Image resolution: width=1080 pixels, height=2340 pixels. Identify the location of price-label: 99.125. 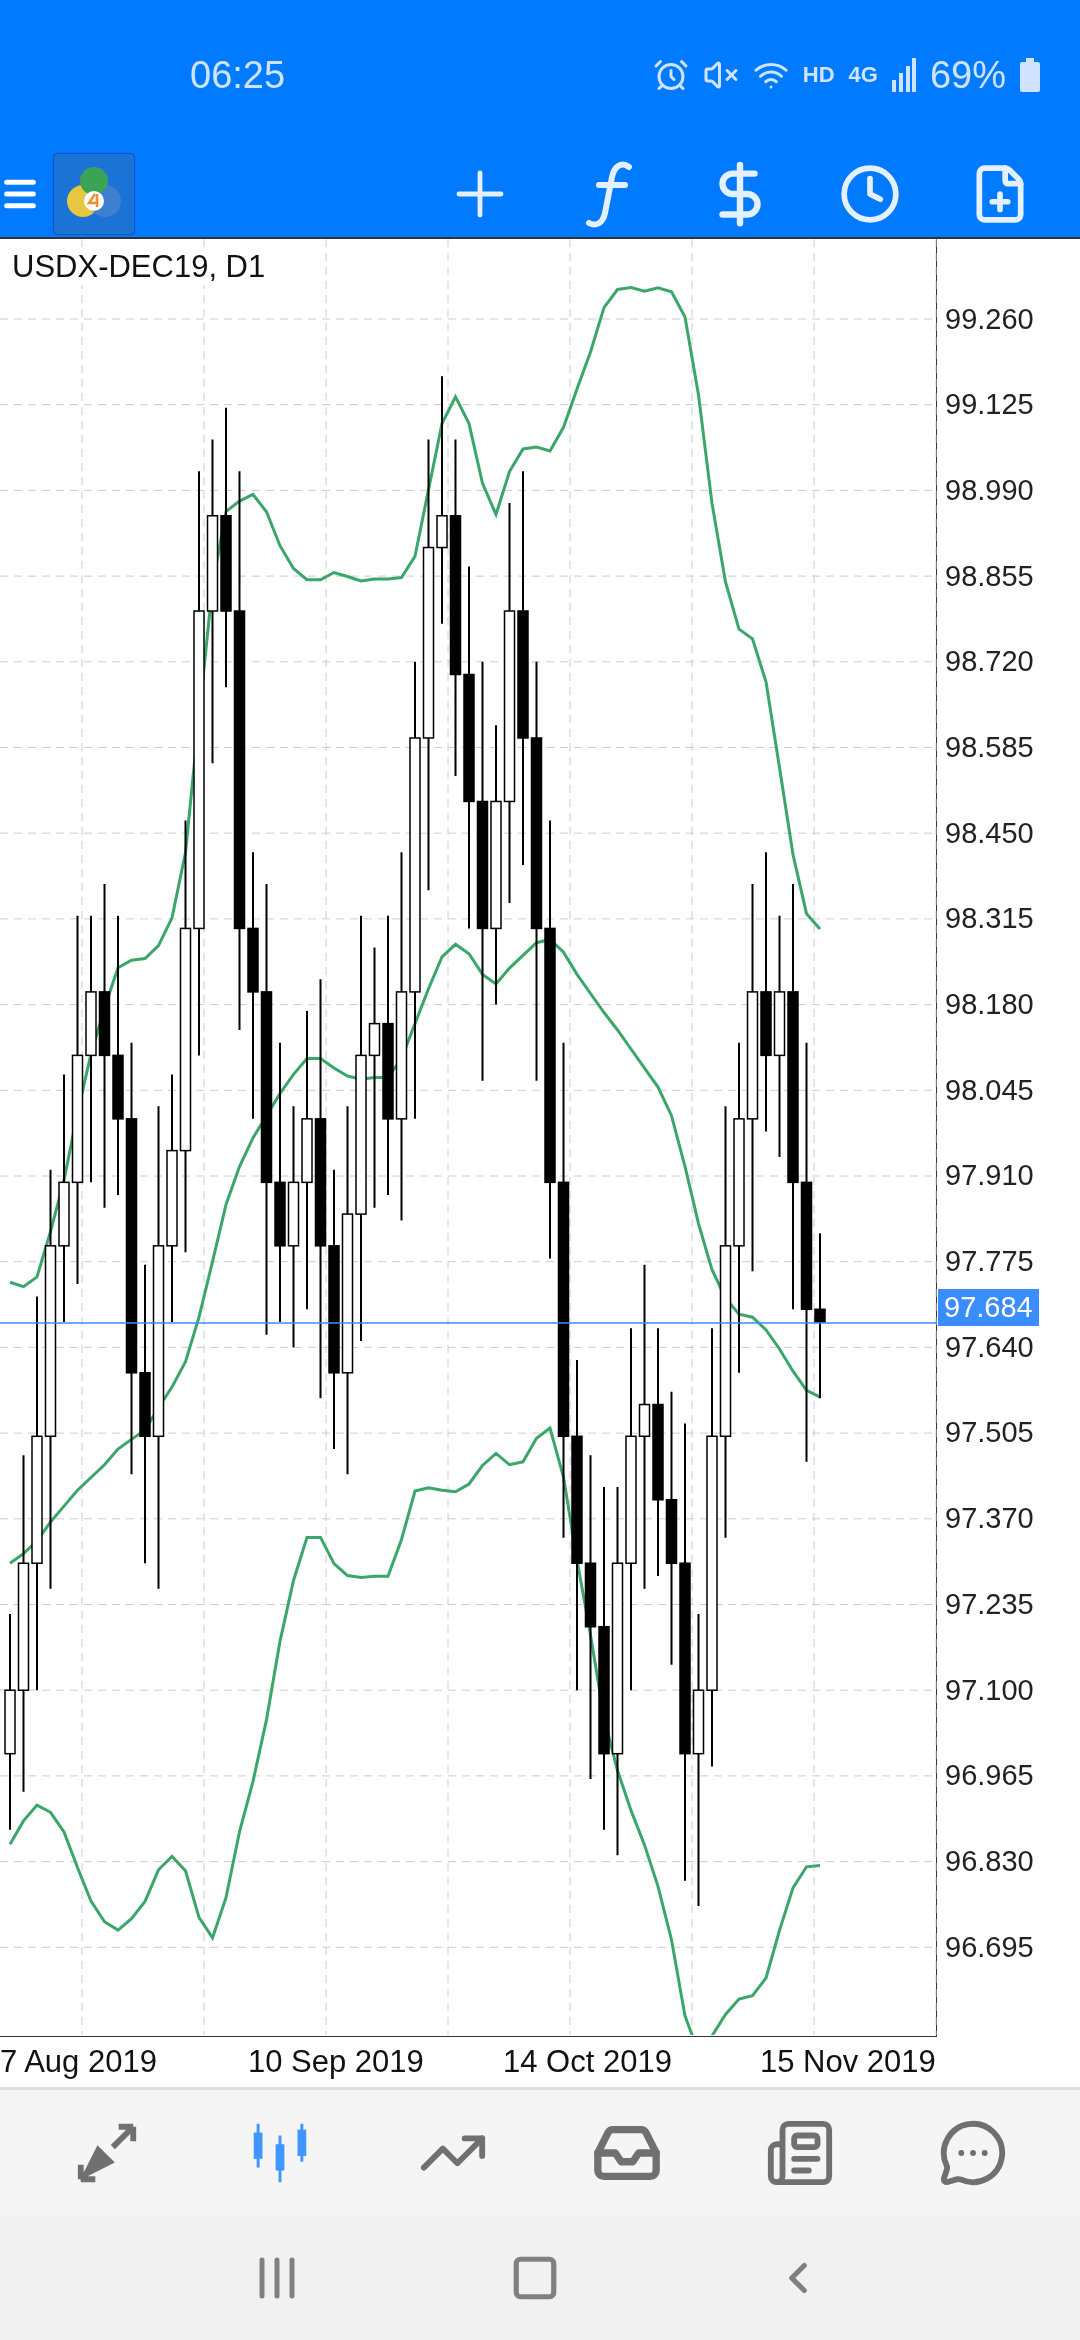
(989, 405).